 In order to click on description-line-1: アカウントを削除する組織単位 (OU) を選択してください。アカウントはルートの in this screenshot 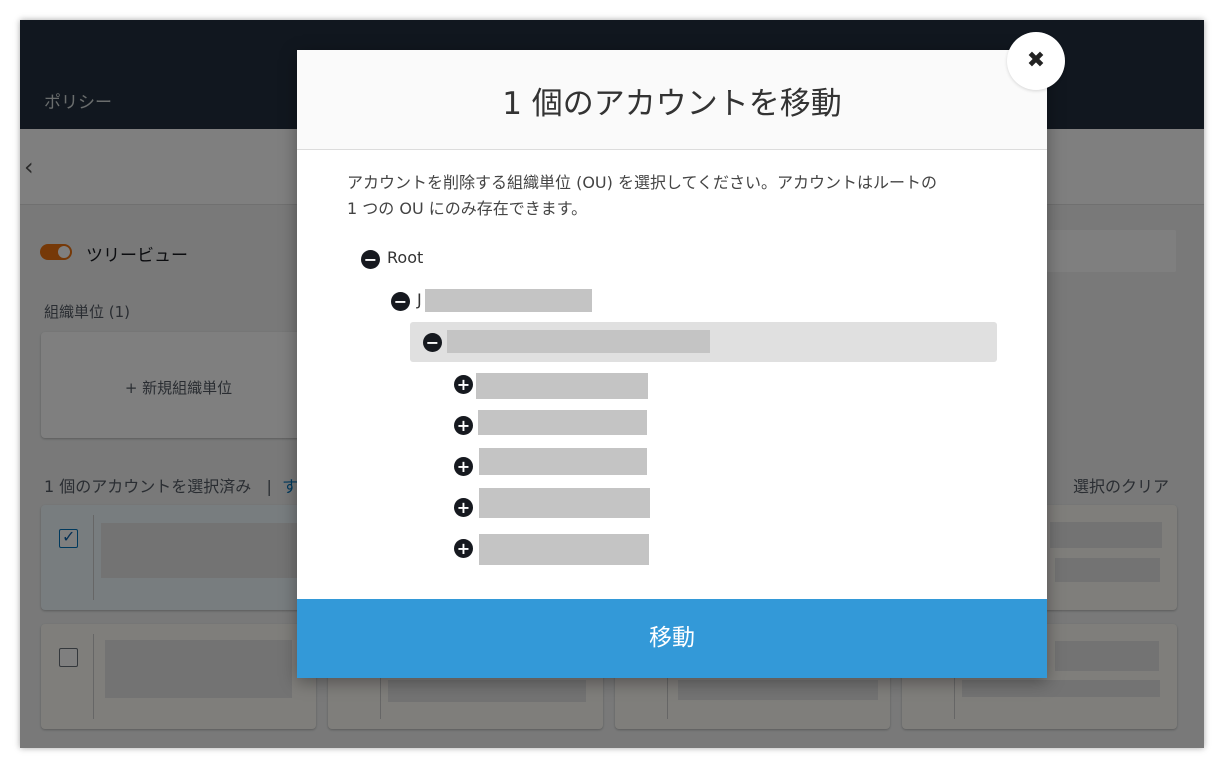, I will do `click(642, 182)`.